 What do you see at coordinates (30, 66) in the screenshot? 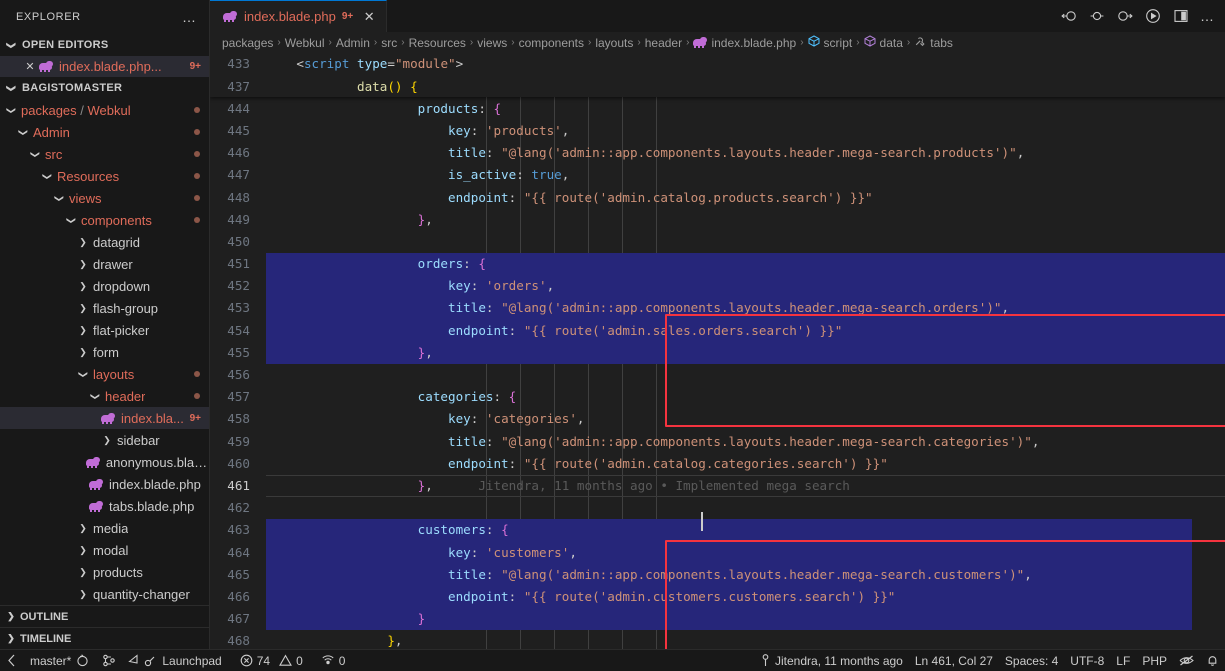
I see `close-icon: ✕` at bounding box center [30, 66].